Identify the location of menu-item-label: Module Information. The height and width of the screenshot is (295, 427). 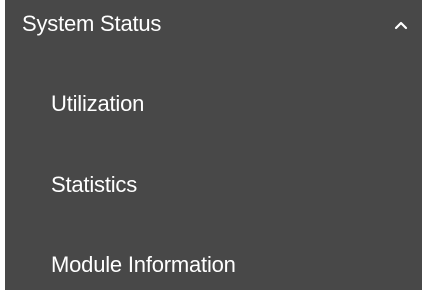
(143, 264).